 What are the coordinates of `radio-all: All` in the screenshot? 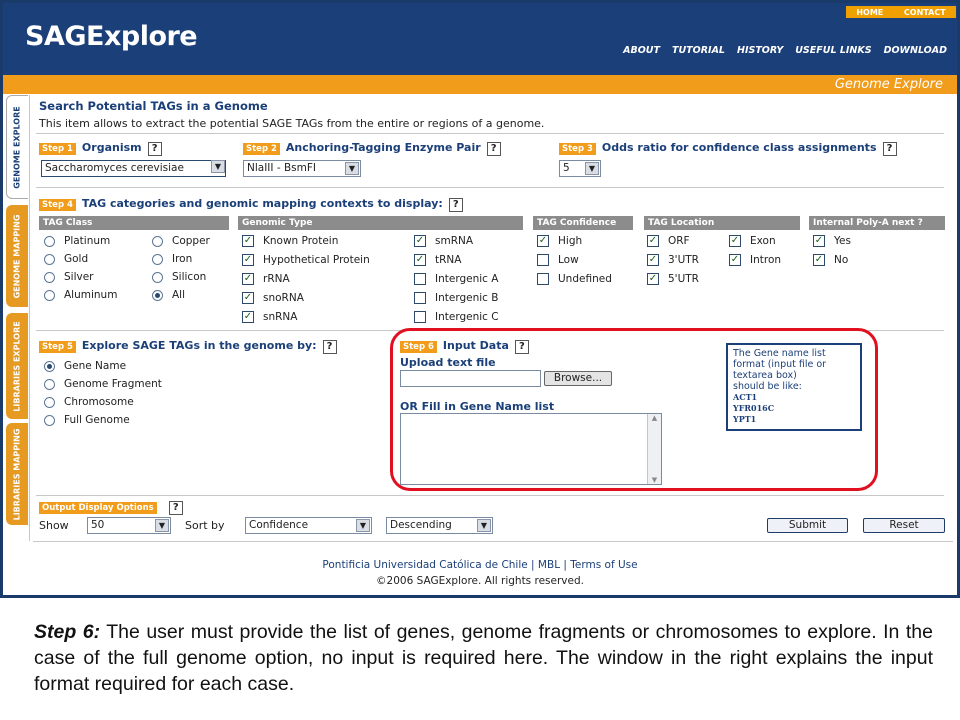 It's located at (168, 295).